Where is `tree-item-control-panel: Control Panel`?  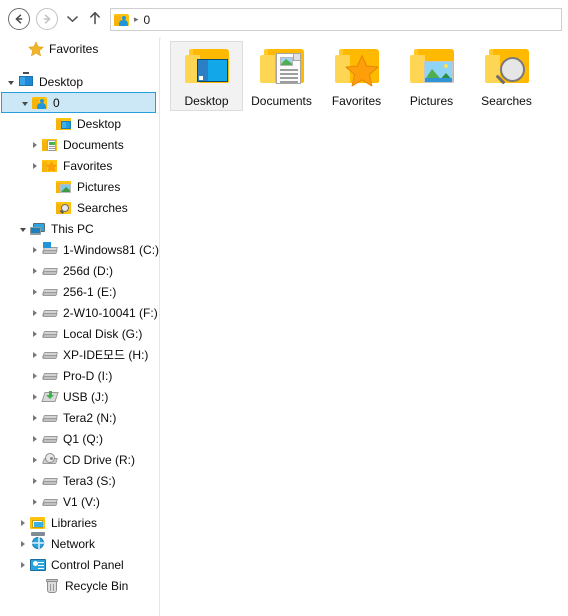 tree-item-control-panel: Control Panel is located at coordinates (79, 564).